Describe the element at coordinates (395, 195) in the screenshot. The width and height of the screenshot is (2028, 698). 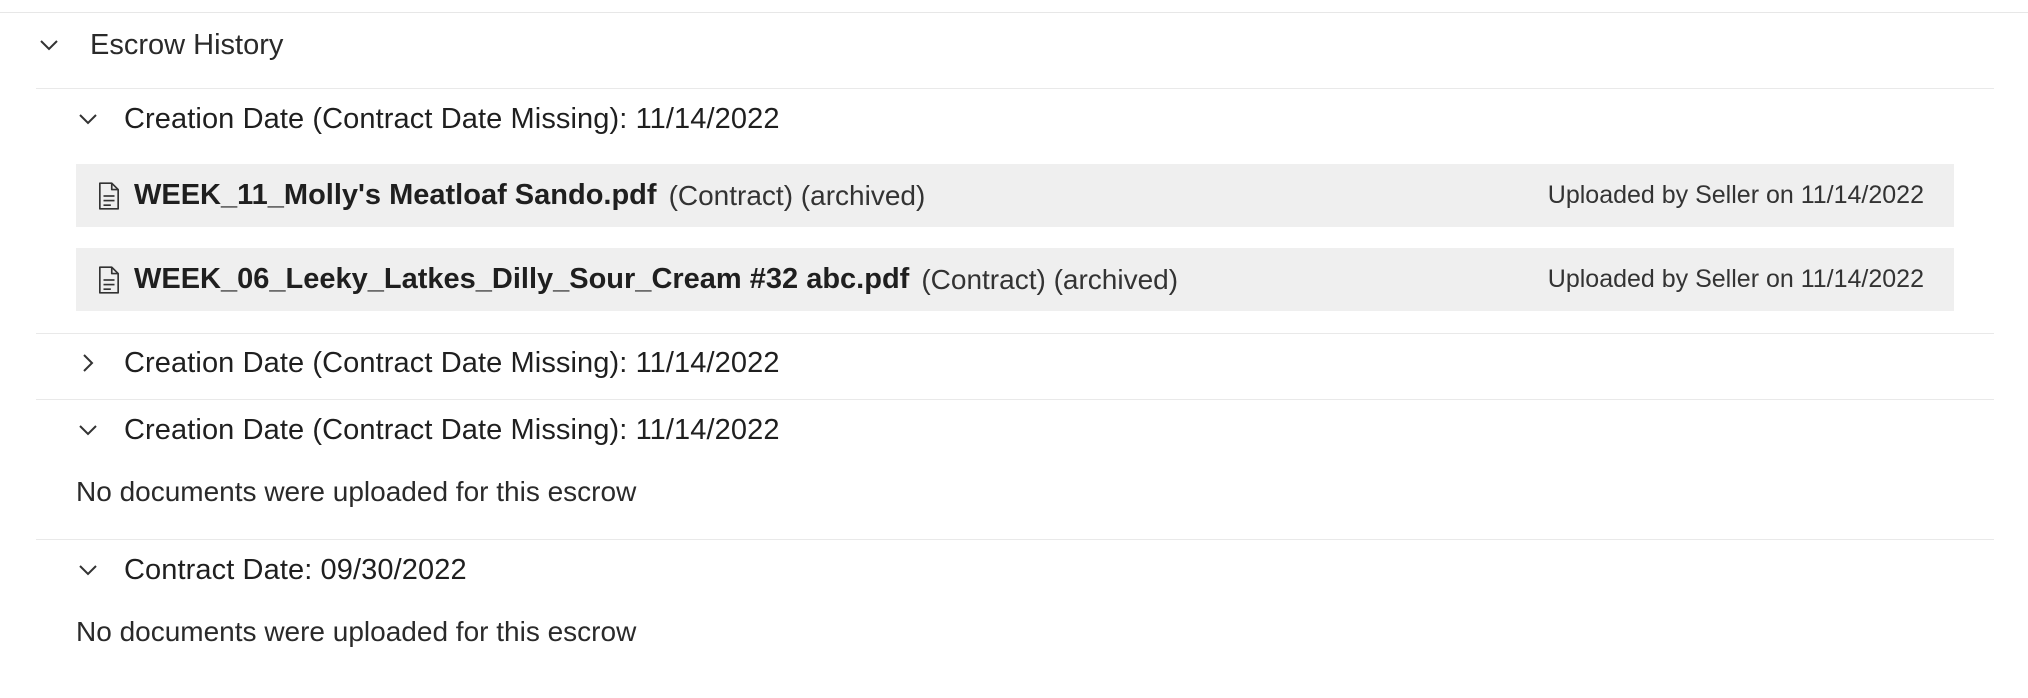
I see `file-name-link: WEEK_11_Molly's Meatloaf Sando.pdf` at that location.